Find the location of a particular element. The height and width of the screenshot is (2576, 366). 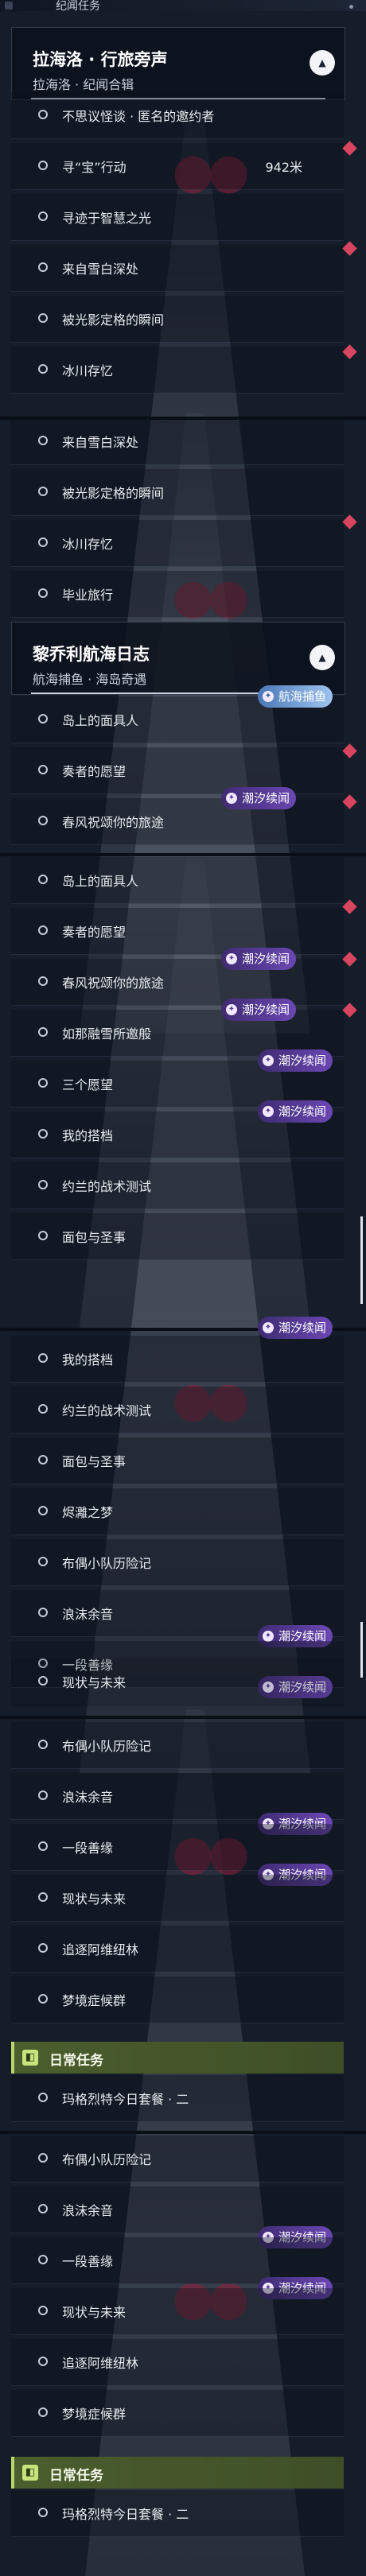

group-subtitle: 拉海洛 · 纪闻合辑 is located at coordinates (83, 84).